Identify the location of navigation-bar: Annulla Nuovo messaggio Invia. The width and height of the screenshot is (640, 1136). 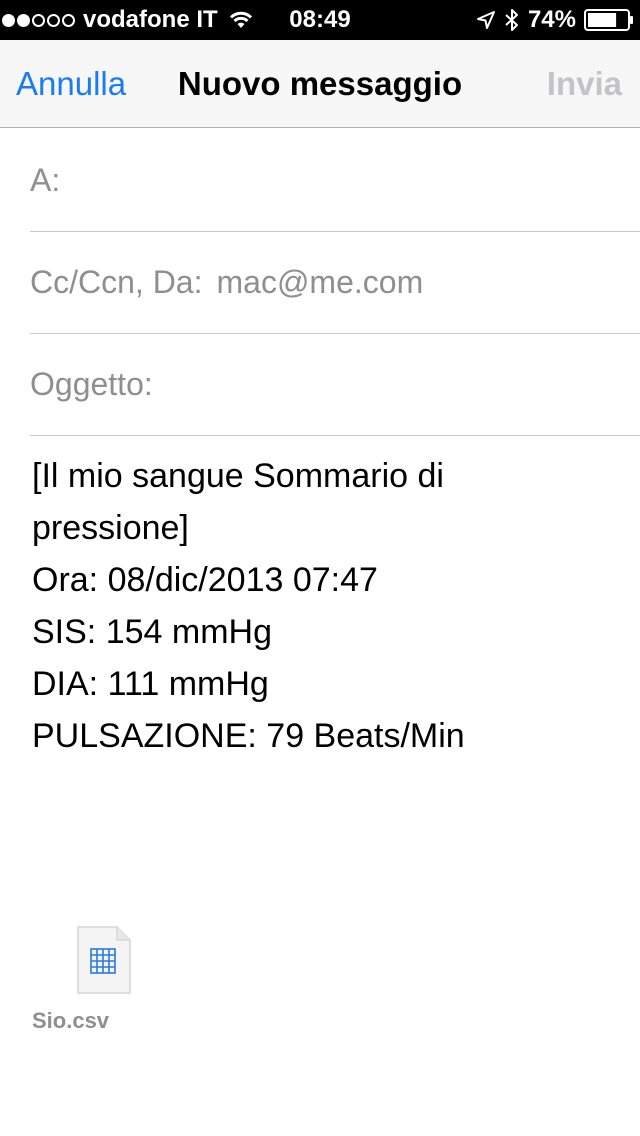
(320, 84).